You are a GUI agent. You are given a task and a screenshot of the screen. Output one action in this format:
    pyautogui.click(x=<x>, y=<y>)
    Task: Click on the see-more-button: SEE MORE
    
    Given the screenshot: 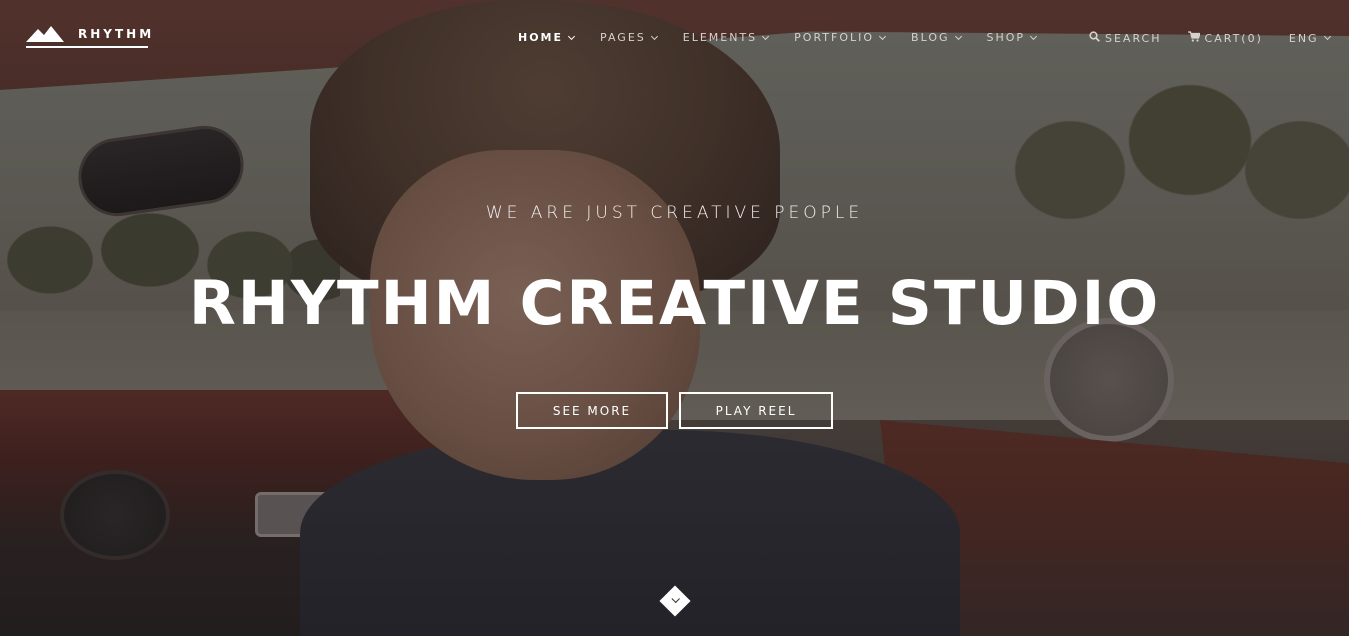 What is the action you would take?
    pyautogui.click(x=592, y=410)
    